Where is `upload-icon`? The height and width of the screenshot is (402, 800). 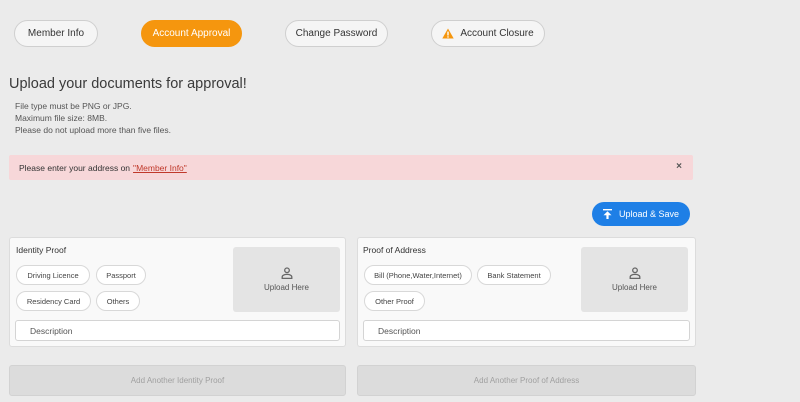
upload-icon is located at coordinates (607, 214).